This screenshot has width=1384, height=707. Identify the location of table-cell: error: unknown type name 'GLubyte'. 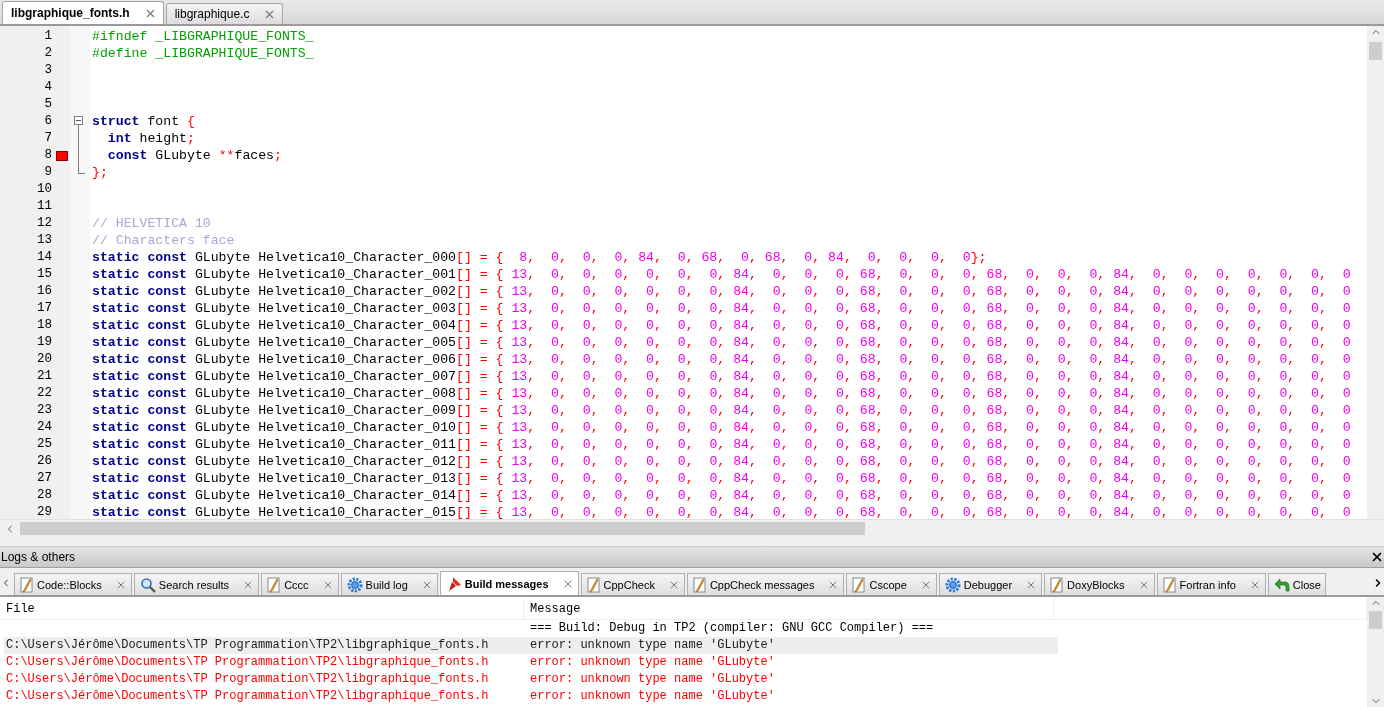
(793, 645).